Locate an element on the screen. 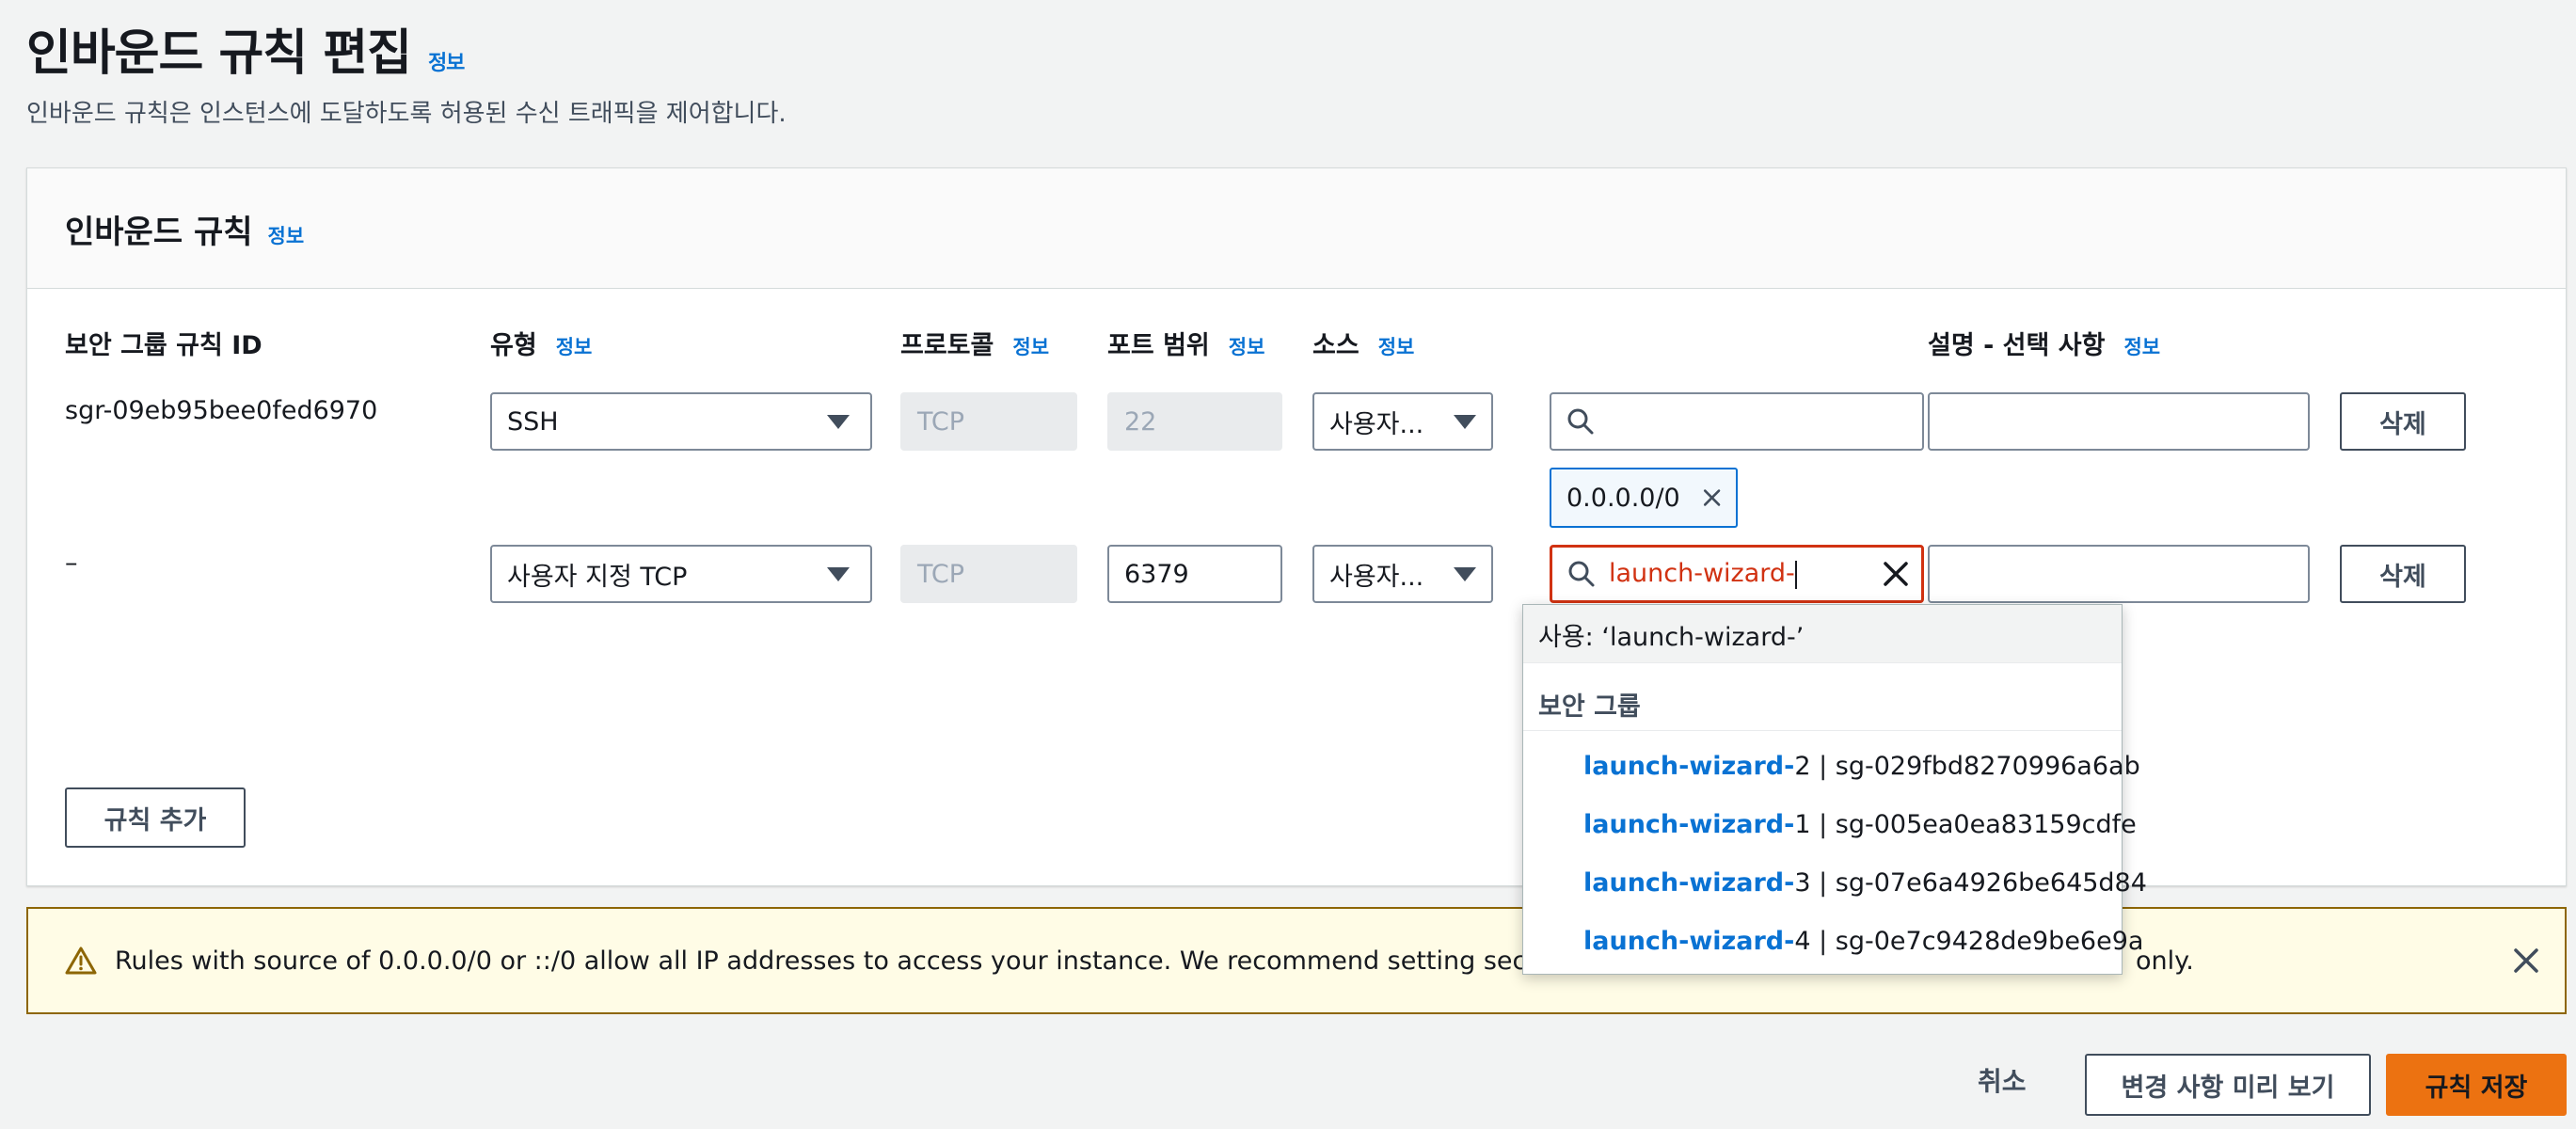 The width and height of the screenshot is (2576, 1129). option-rest-text: 1 | sg-005ea0ea83159cdfe is located at coordinates (1966, 824).